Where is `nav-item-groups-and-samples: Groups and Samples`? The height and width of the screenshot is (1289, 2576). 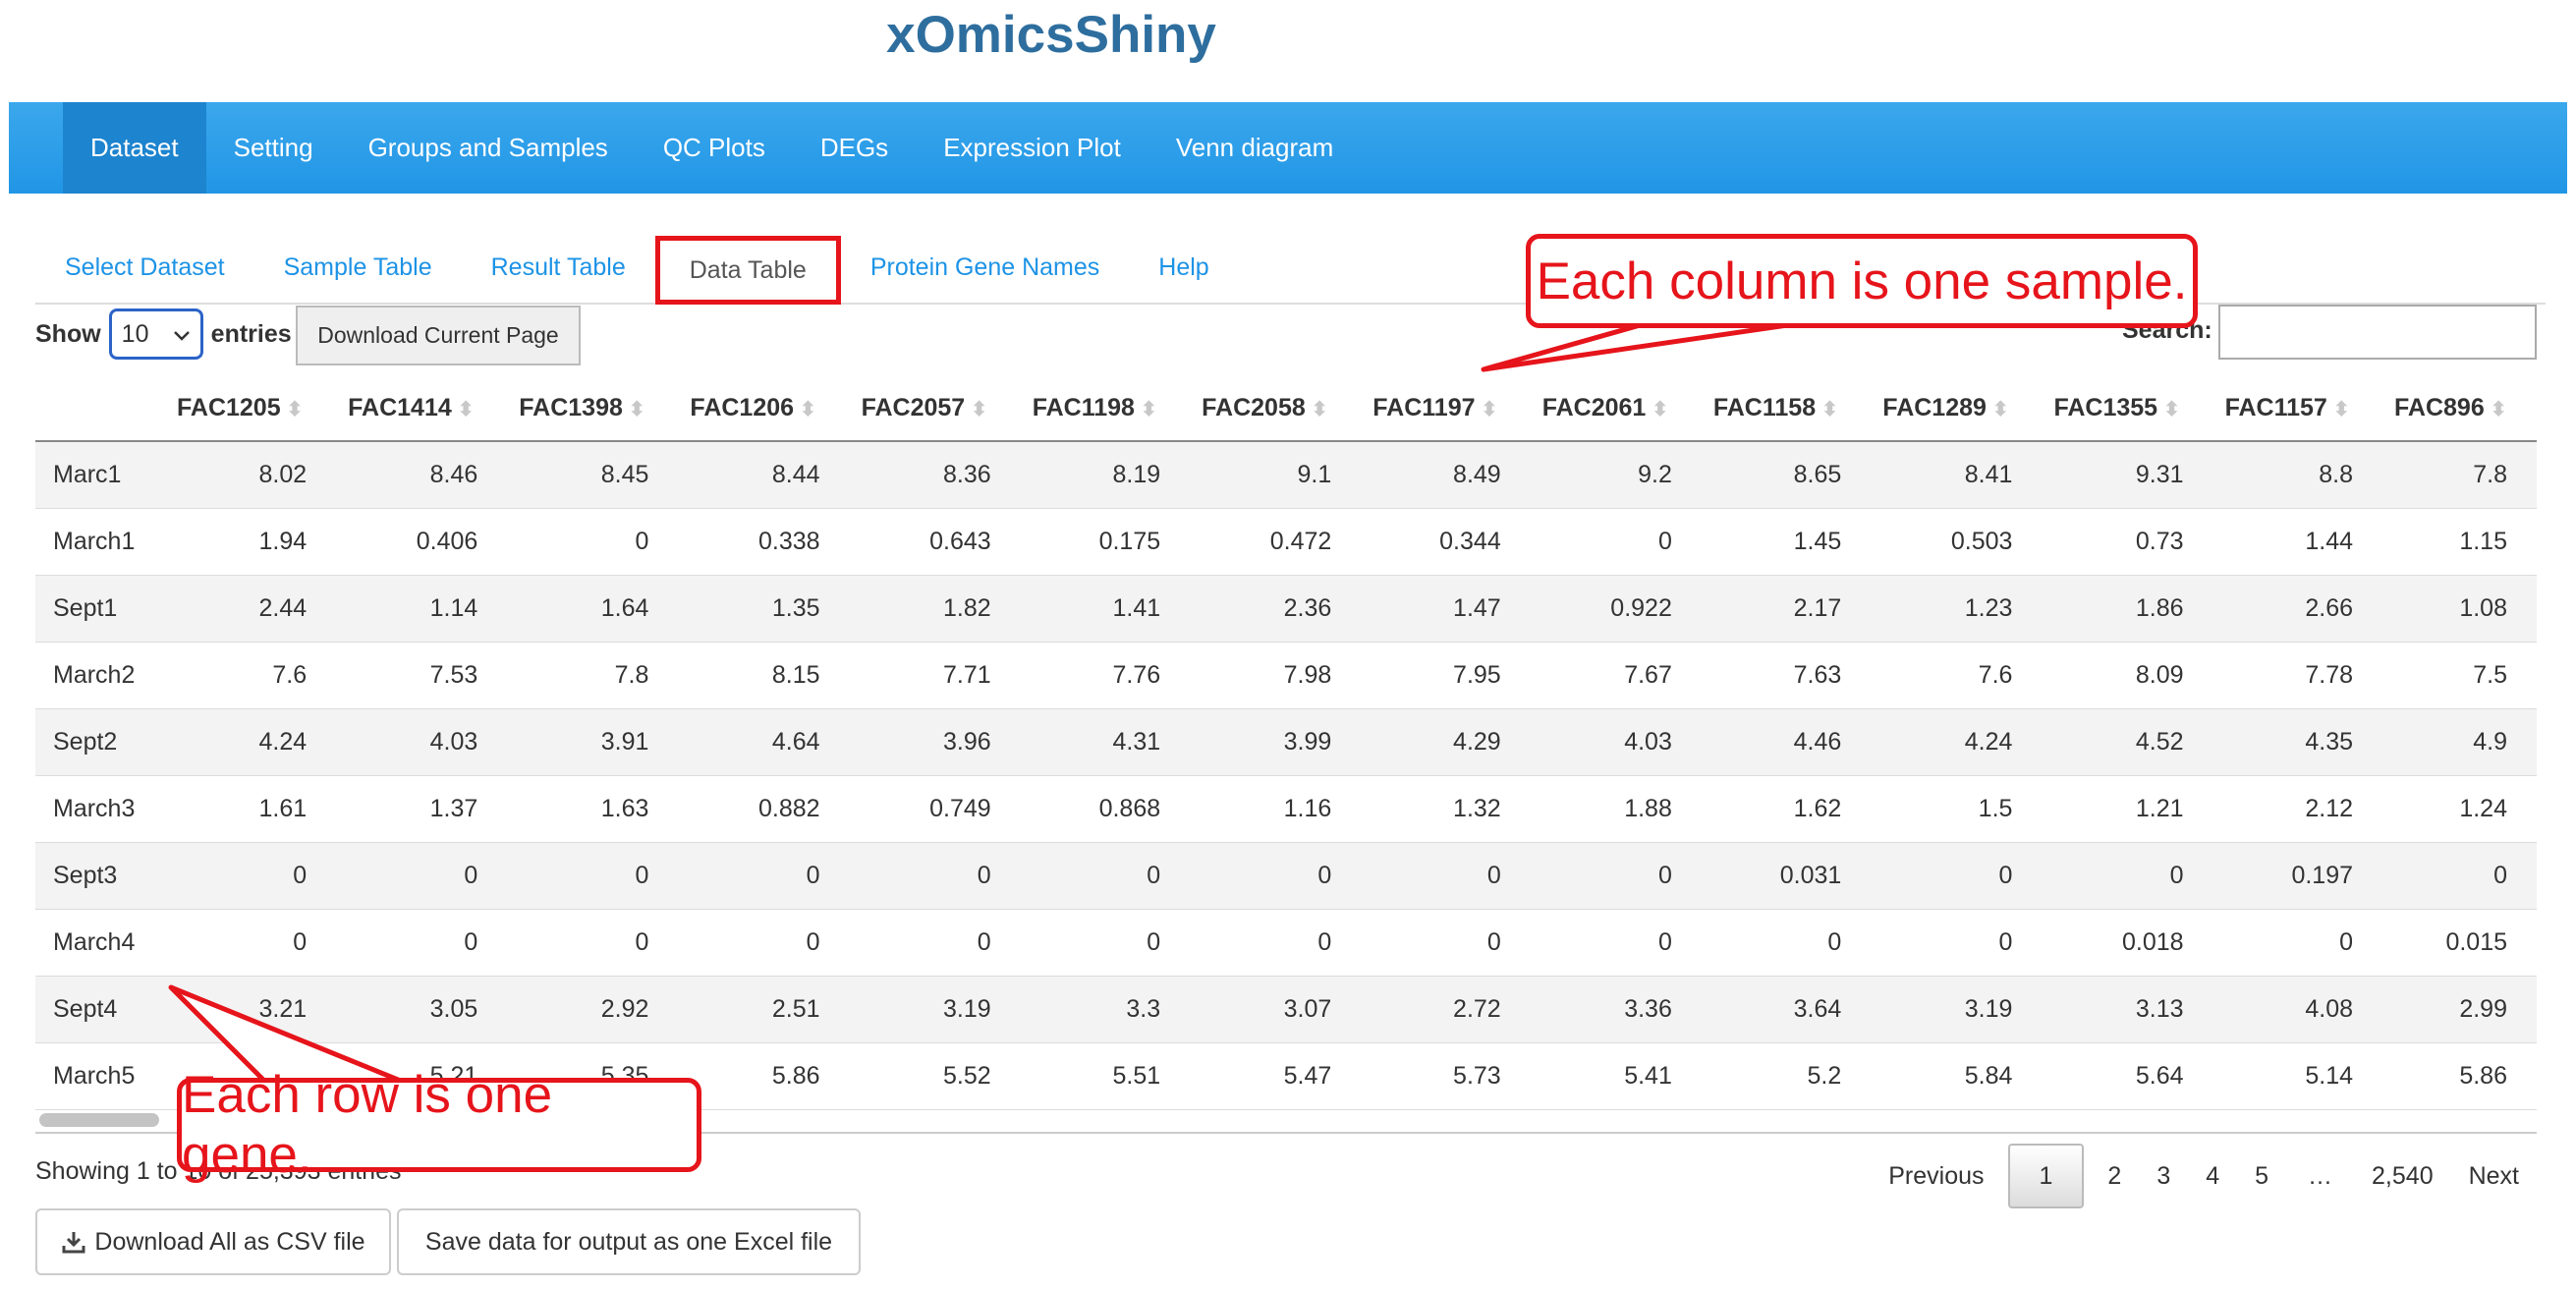 nav-item-groups-and-samples: Groups and Samples is located at coordinates (488, 148).